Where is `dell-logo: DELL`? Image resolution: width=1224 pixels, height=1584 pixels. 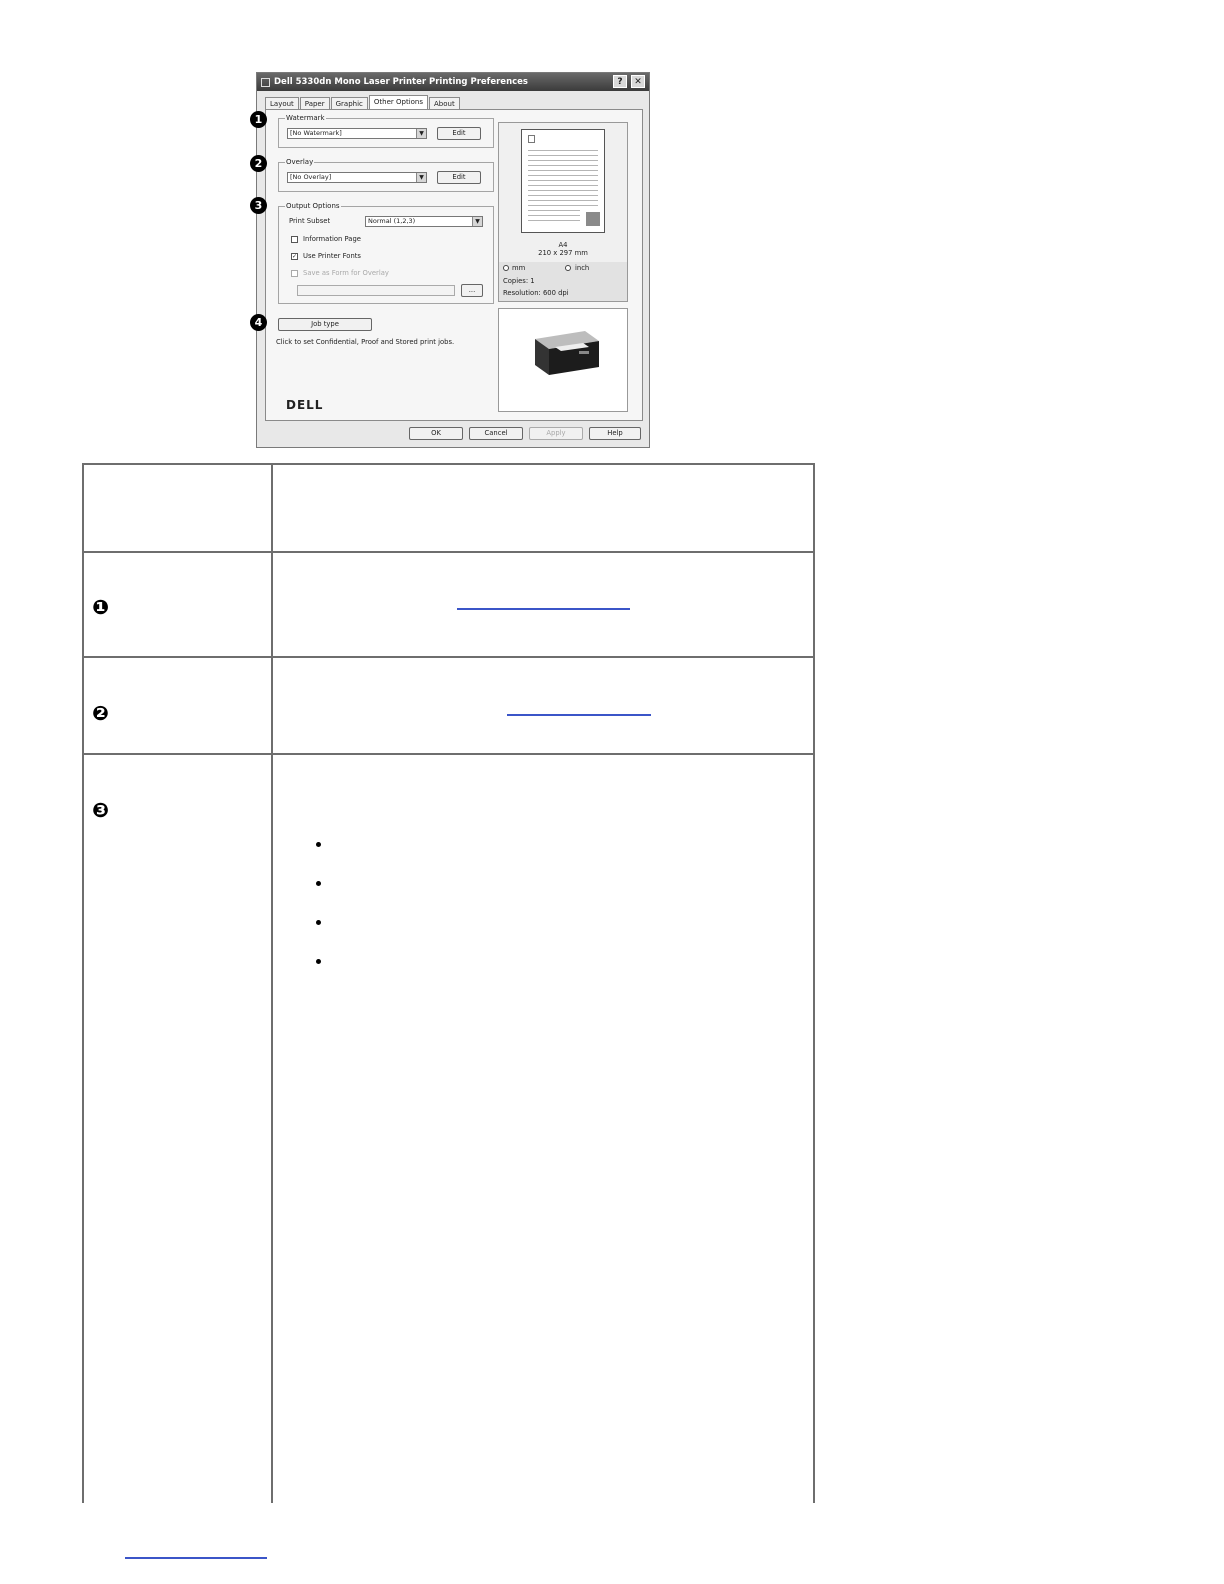 dell-logo: DELL is located at coordinates (305, 405).